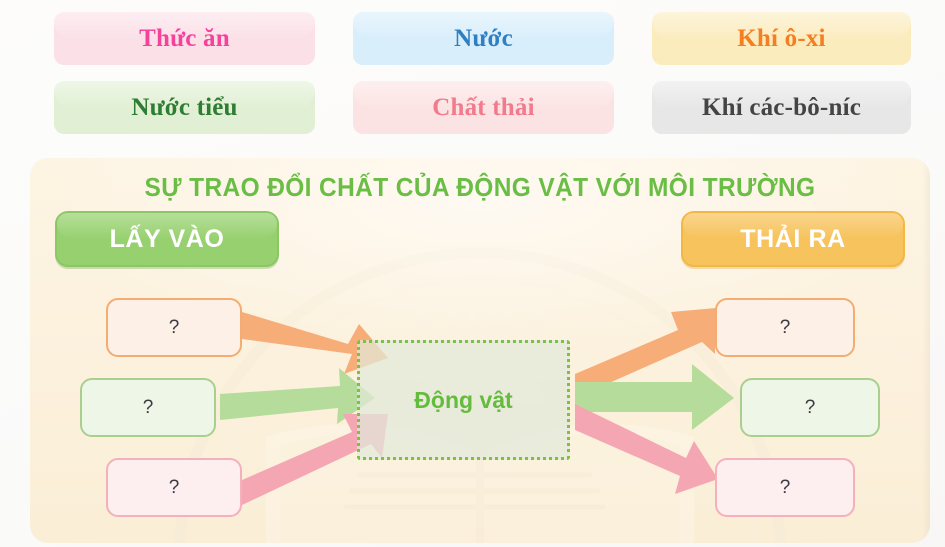 The width and height of the screenshot is (945, 547). I want to click on intake-header-button: LẤY VÀO, so click(167, 239).